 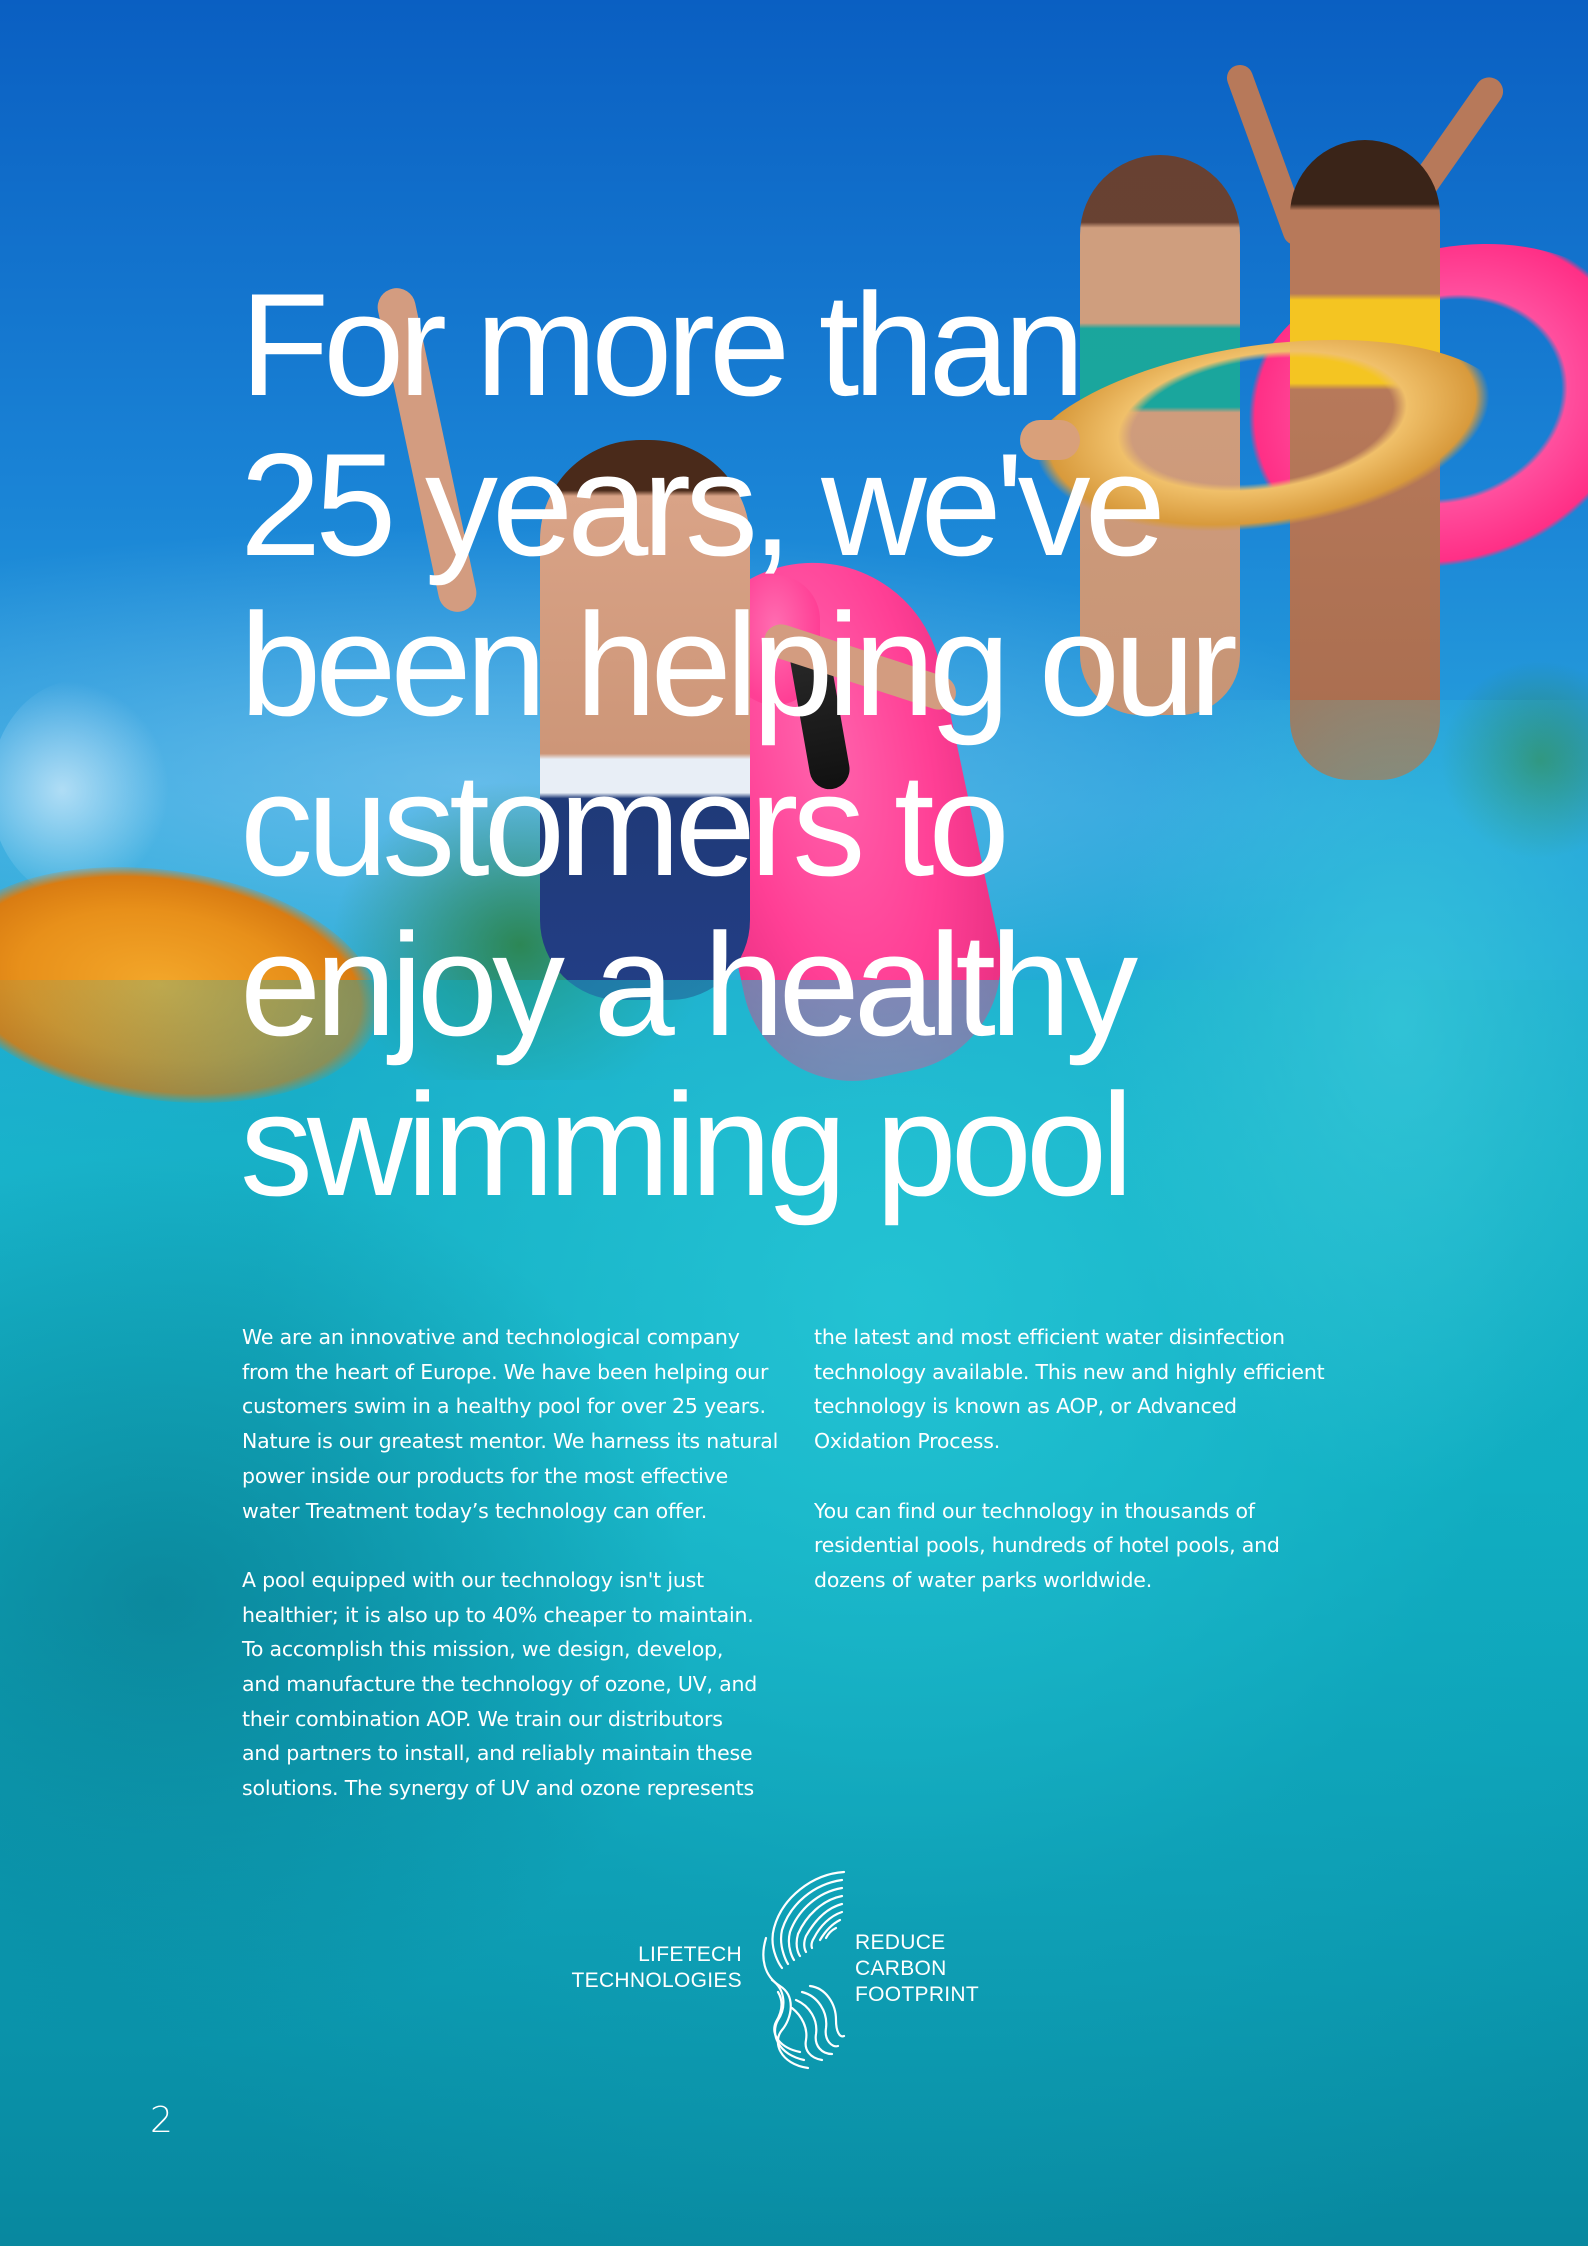 What do you see at coordinates (901, 1968) in the screenshot?
I see `logo-text-line: CARBON` at bounding box center [901, 1968].